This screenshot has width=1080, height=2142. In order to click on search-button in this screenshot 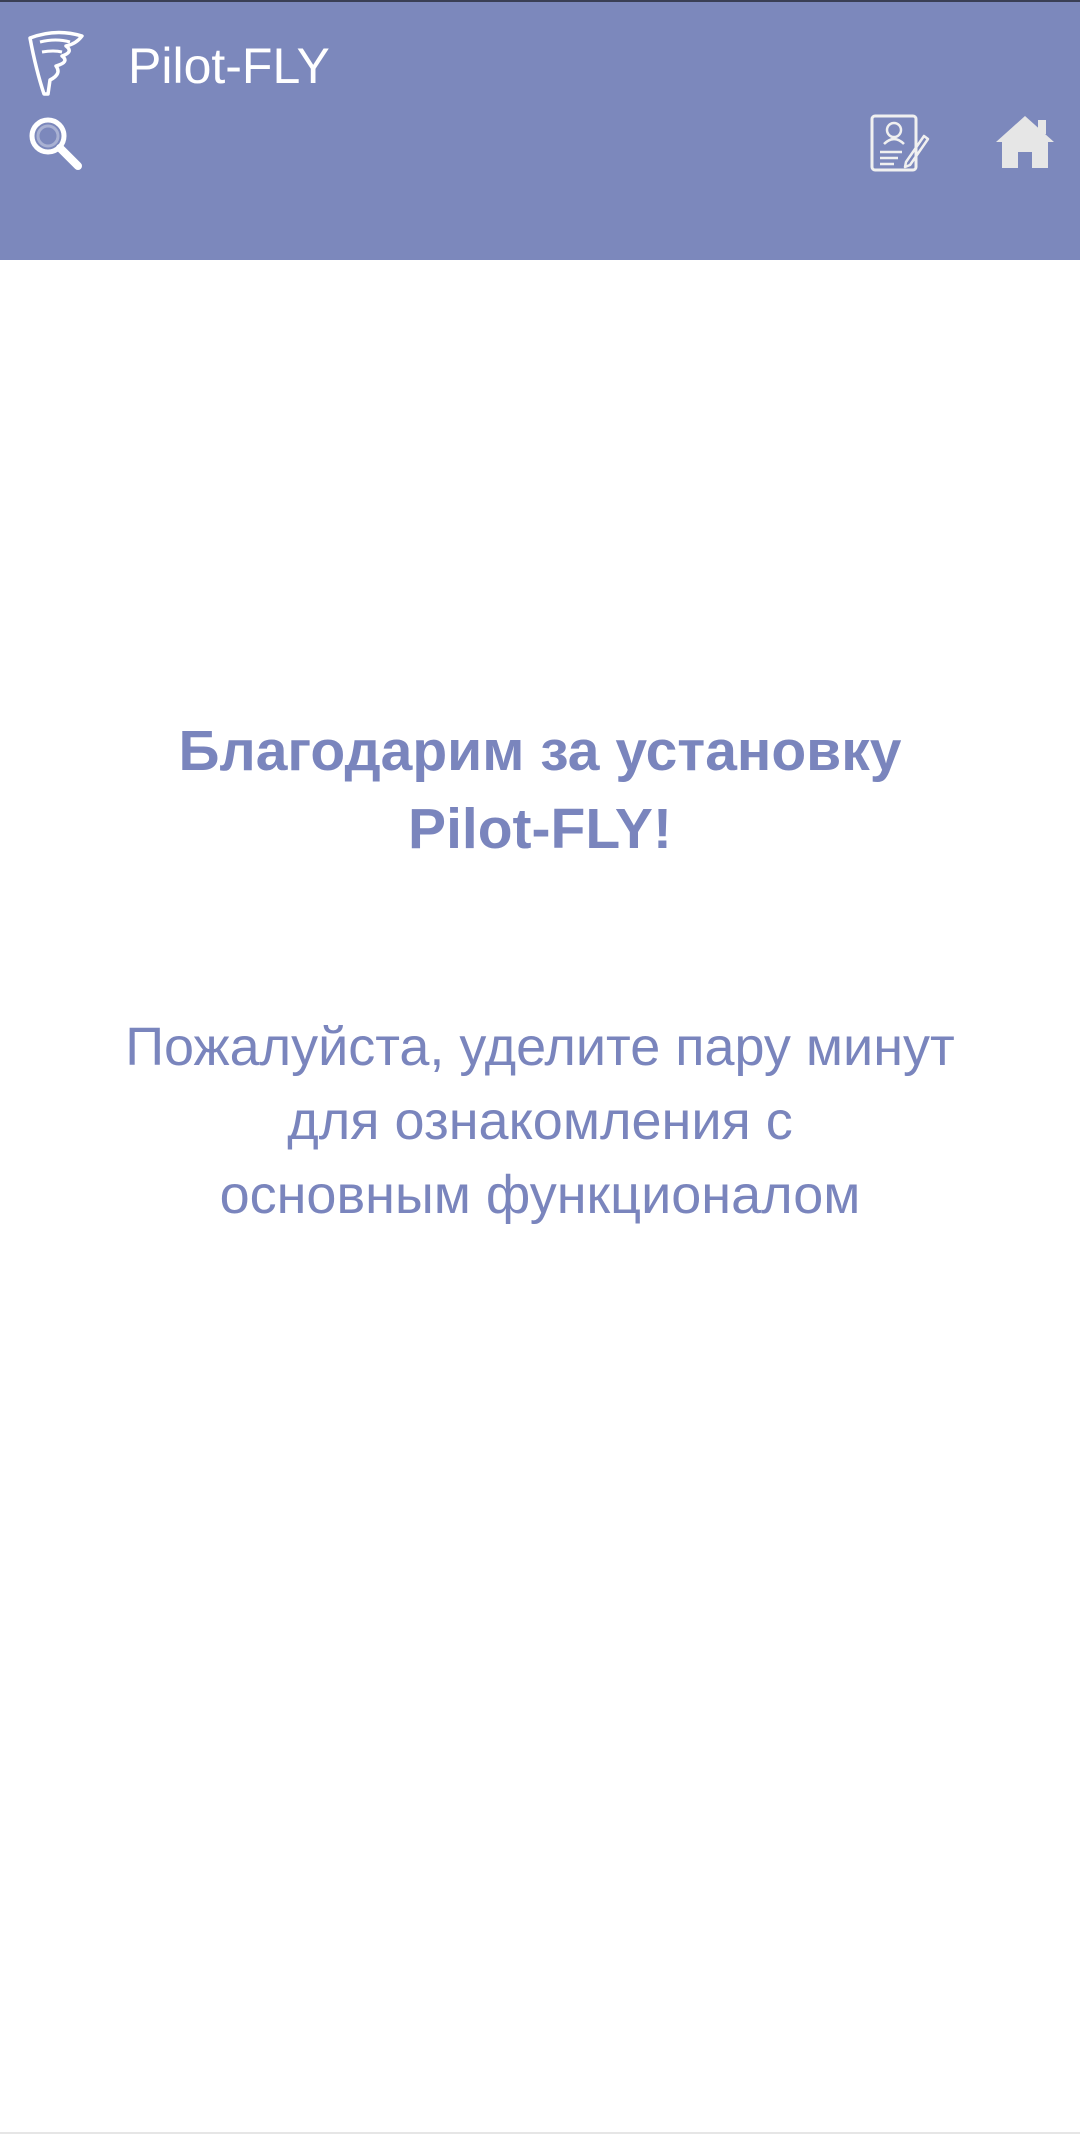, I will do `click(55, 143)`.